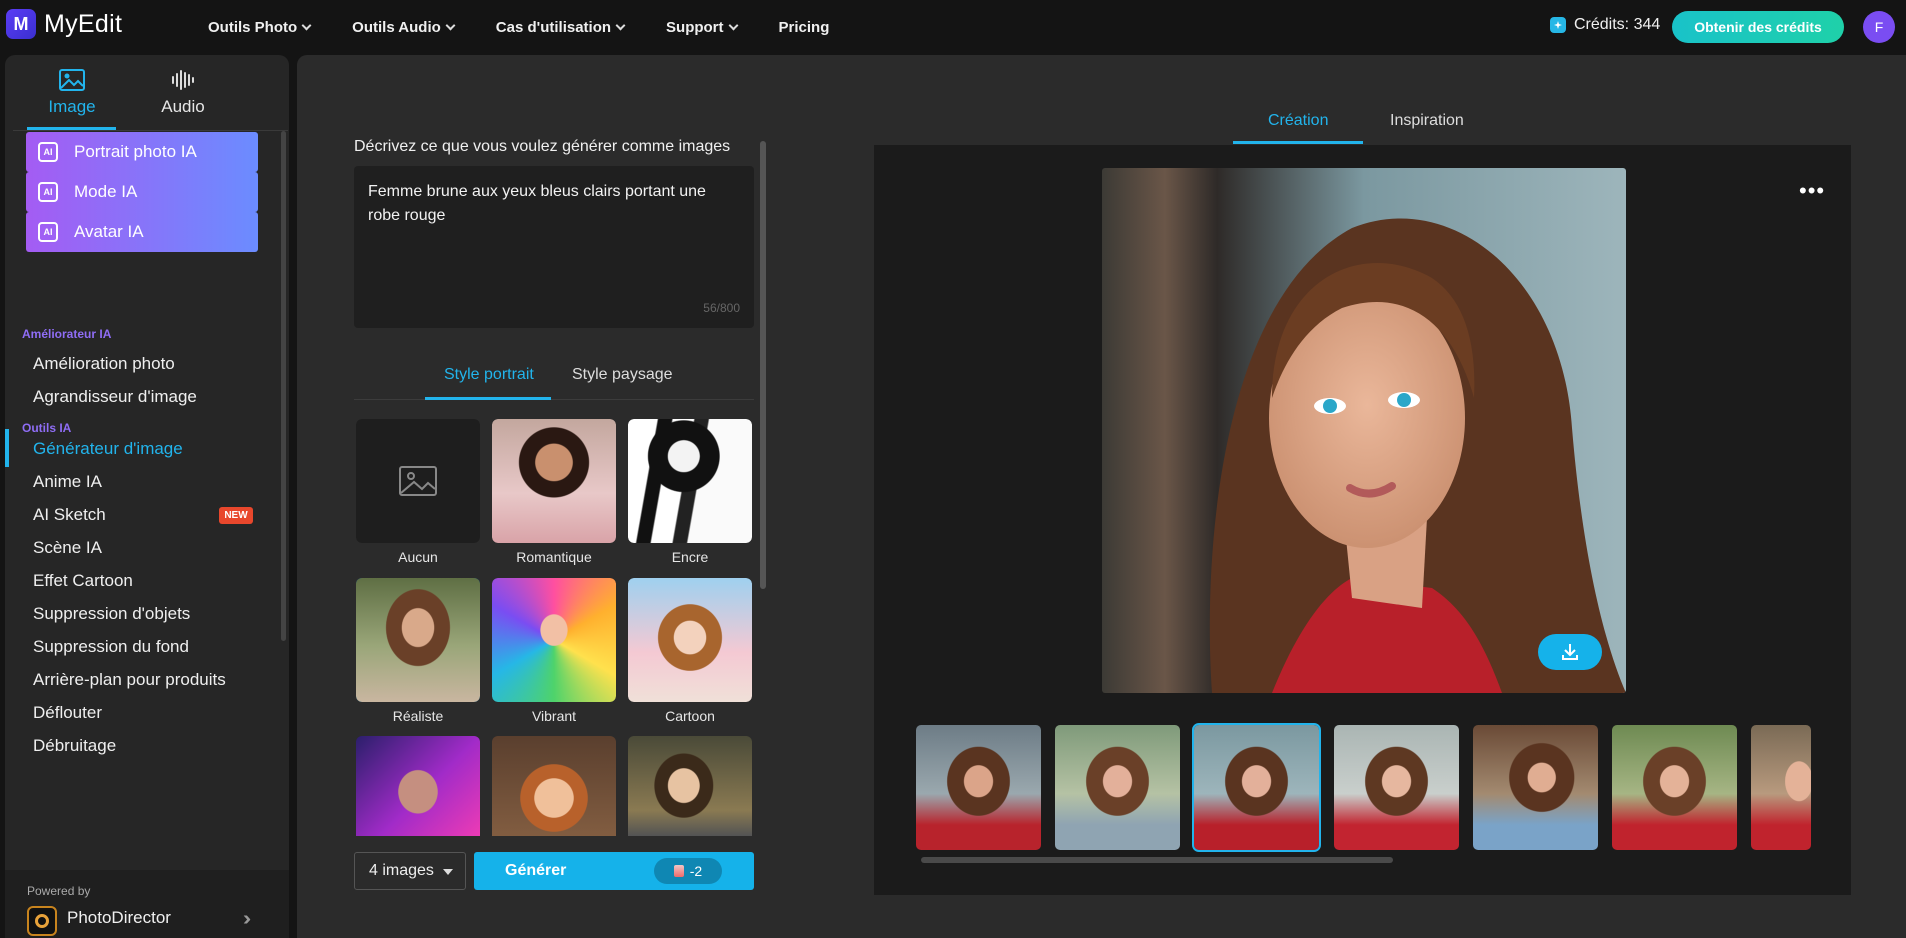 This screenshot has height=938, width=1906. What do you see at coordinates (247, 919) in the screenshot?
I see `double-chevron-right-icon: ›››` at bounding box center [247, 919].